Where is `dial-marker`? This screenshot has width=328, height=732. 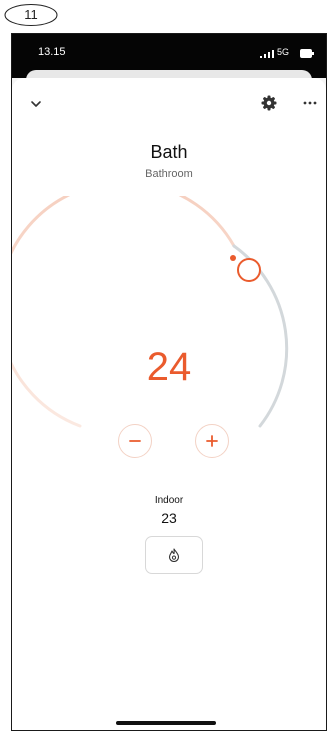 dial-marker is located at coordinates (233, 258).